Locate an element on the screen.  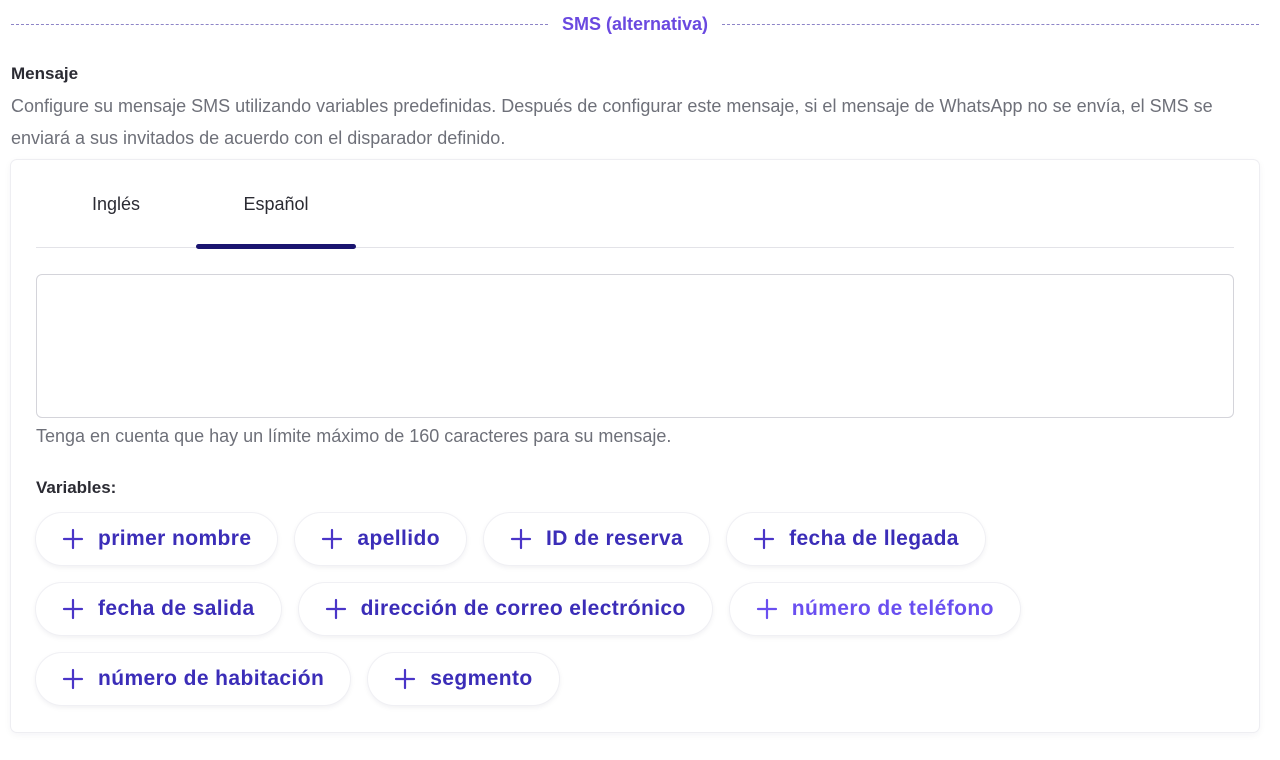
section-title: SMS (alternativa) is located at coordinates (635, 23).